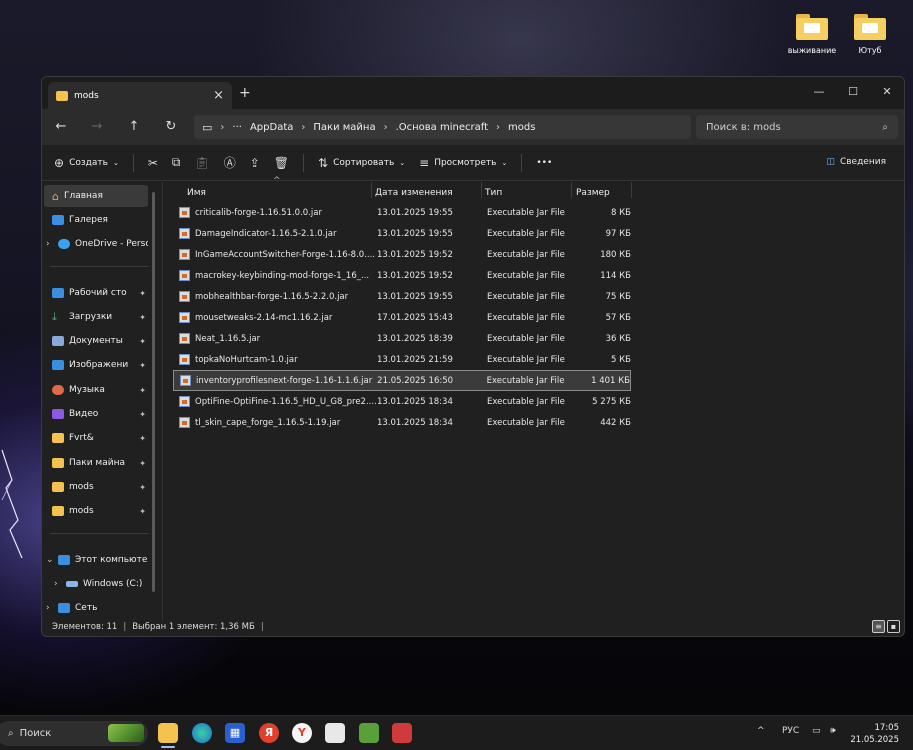  I want to click on sidebar-item-video: Видео ✦, so click(96, 414).